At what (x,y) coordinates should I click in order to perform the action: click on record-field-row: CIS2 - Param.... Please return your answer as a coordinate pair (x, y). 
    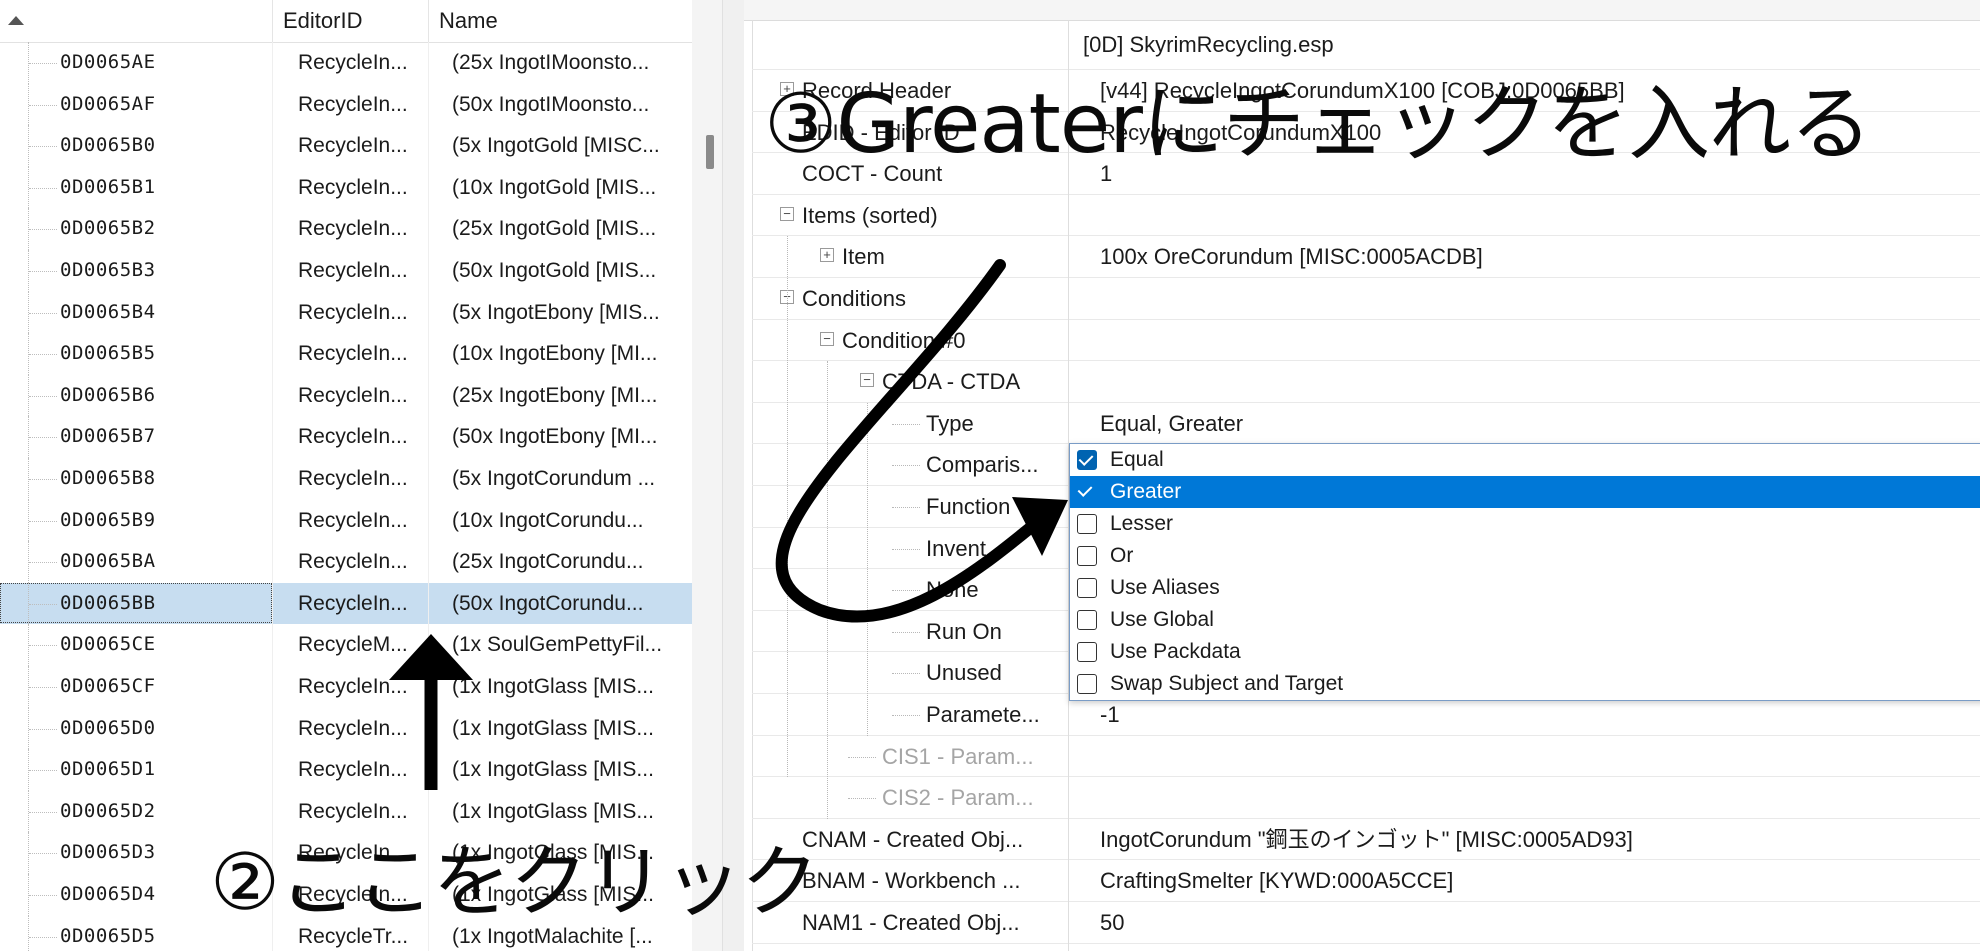
    Looking at the image, I should click on (1366, 798).